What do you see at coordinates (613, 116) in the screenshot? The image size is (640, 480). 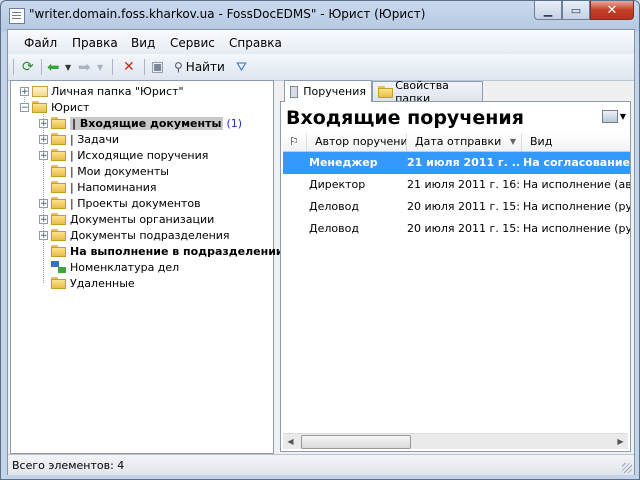 I see `view-options-button: ▼` at bounding box center [613, 116].